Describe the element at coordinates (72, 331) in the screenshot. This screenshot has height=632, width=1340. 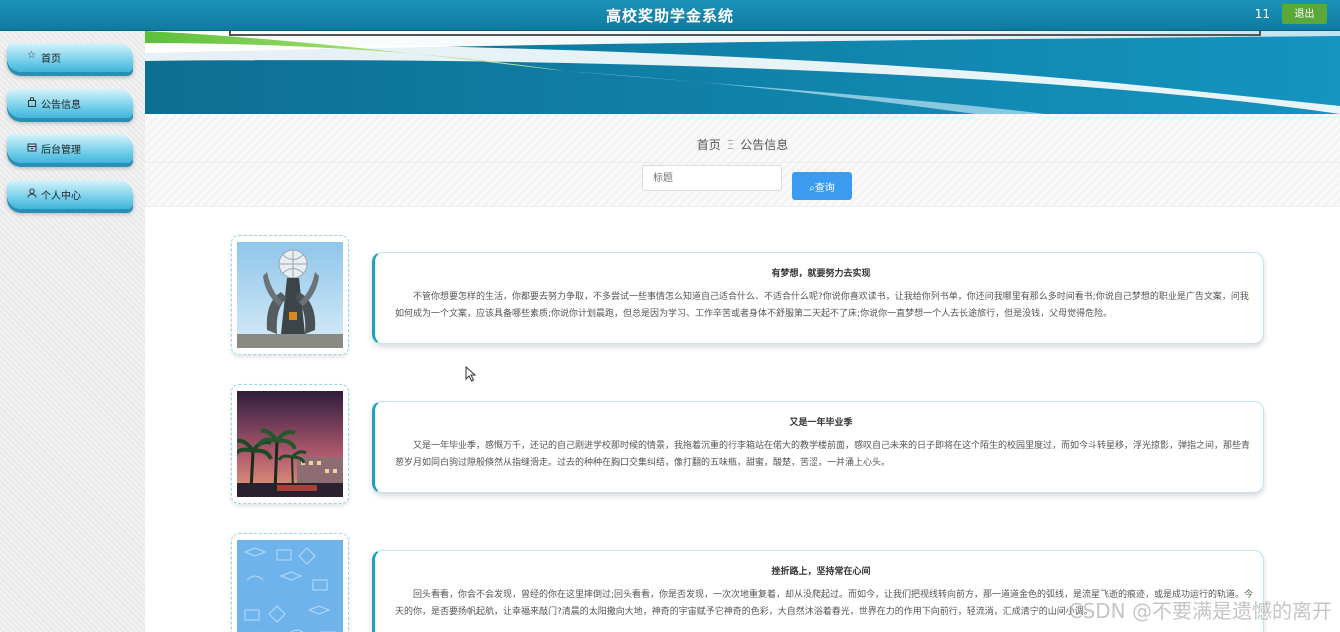
I see `sidebar: ☆ 首页 公告信息 后台管理 个人中心` at that location.